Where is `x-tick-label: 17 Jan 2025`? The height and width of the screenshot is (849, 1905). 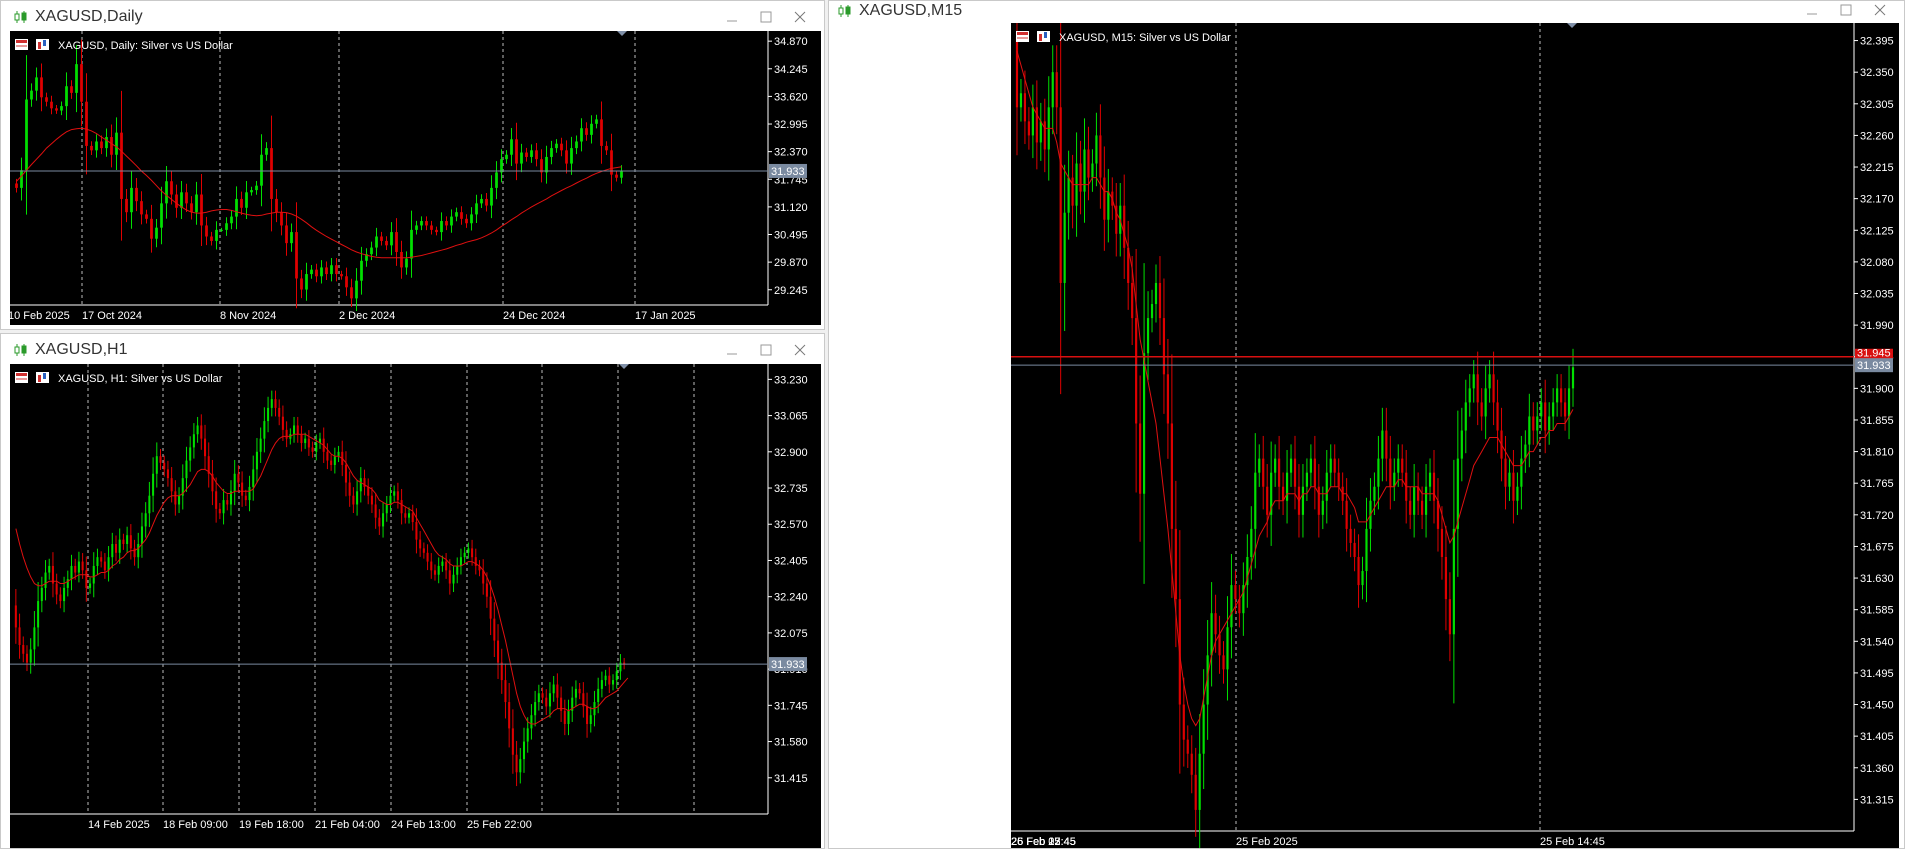
x-tick-label: 17 Jan 2025 is located at coordinates (665, 316).